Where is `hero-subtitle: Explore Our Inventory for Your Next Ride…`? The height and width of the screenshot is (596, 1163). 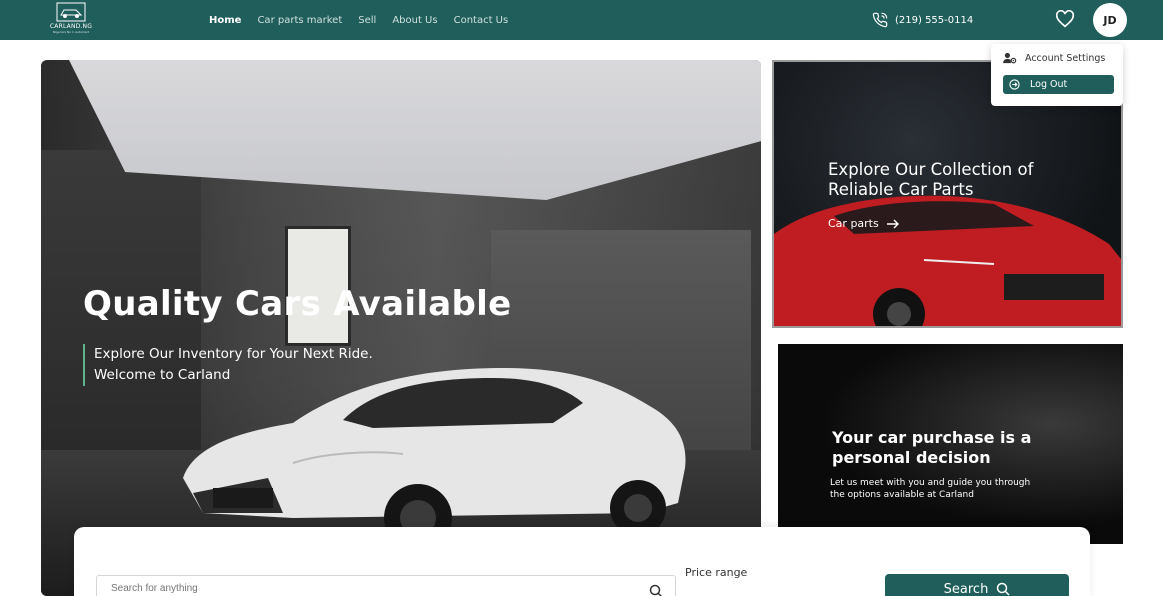
hero-subtitle: Explore Our Inventory for Your Next Ride… is located at coordinates (228, 365).